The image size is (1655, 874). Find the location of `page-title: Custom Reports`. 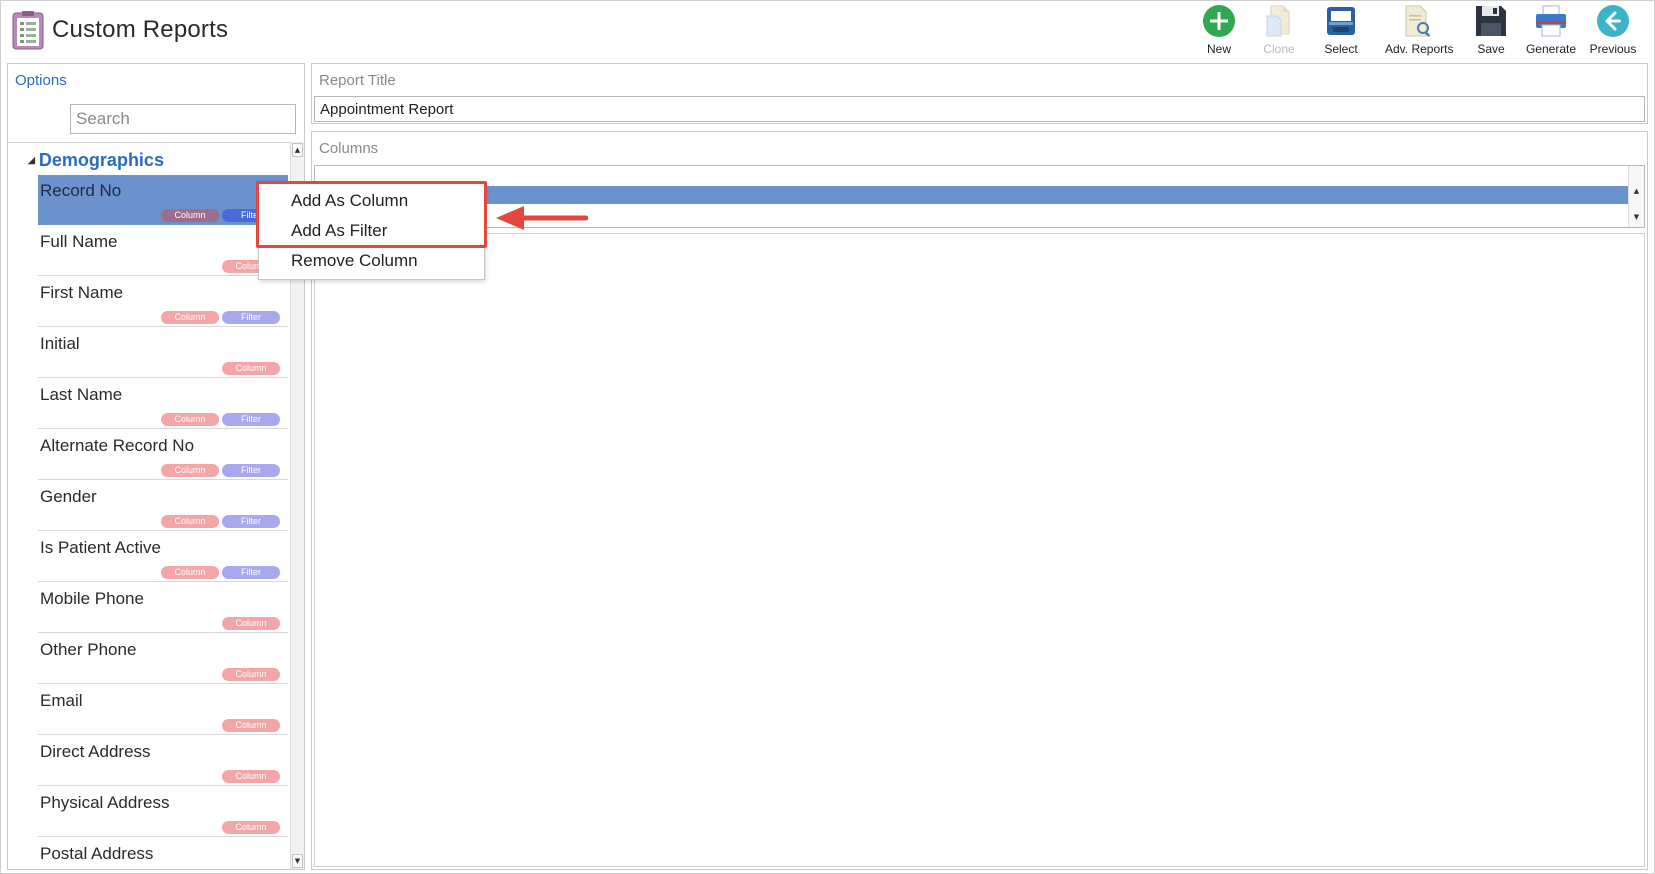

page-title: Custom Reports is located at coordinates (140, 29).